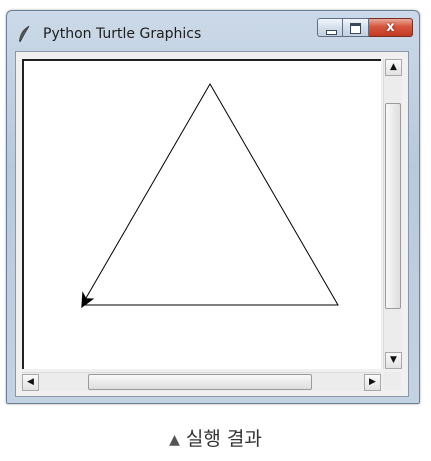 This screenshot has width=431, height=461. I want to click on scroll-up-button: ▲, so click(393, 67).